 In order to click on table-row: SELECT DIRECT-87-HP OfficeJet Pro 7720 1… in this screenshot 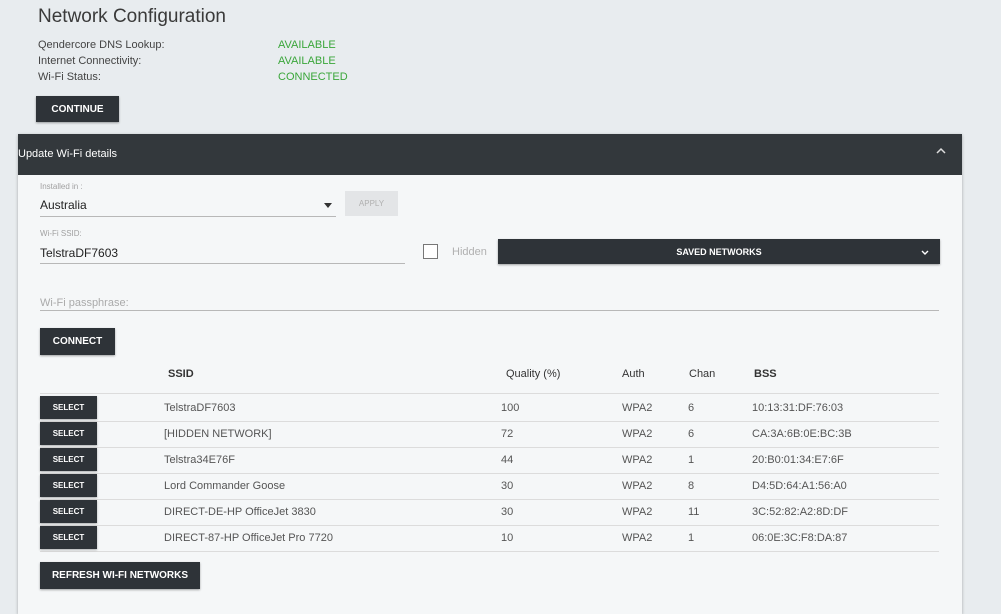, I will do `click(489, 538)`.